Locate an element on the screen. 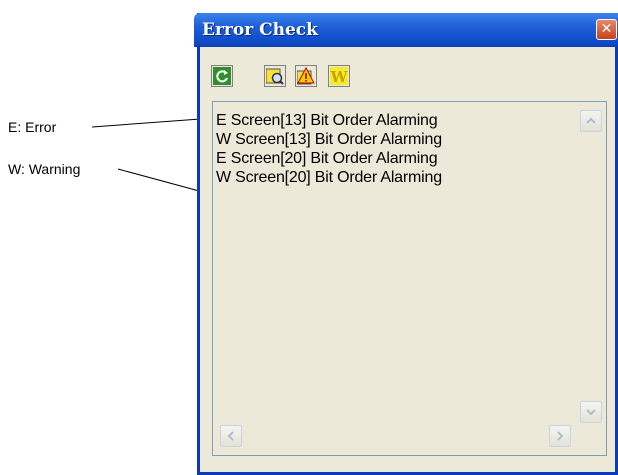 The image size is (618, 475). alarm-warning-button is located at coordinates (306, 76).